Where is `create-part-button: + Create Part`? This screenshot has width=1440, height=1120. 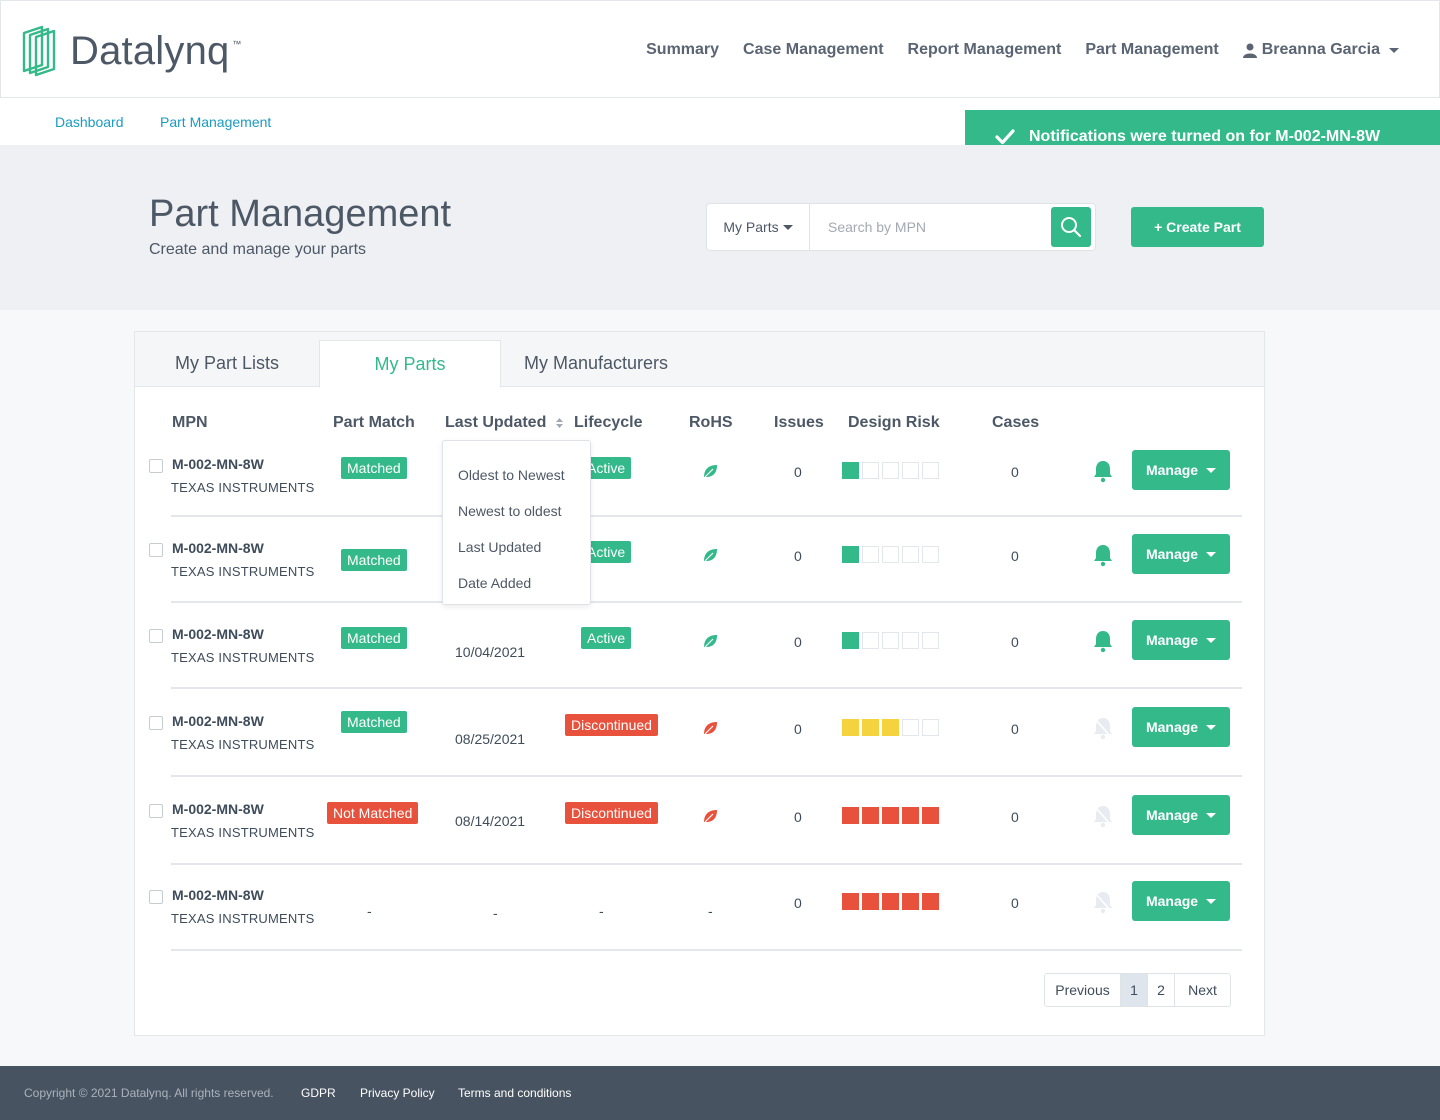 create-part-button: + Create Part is located at coordinates (1197, 227).